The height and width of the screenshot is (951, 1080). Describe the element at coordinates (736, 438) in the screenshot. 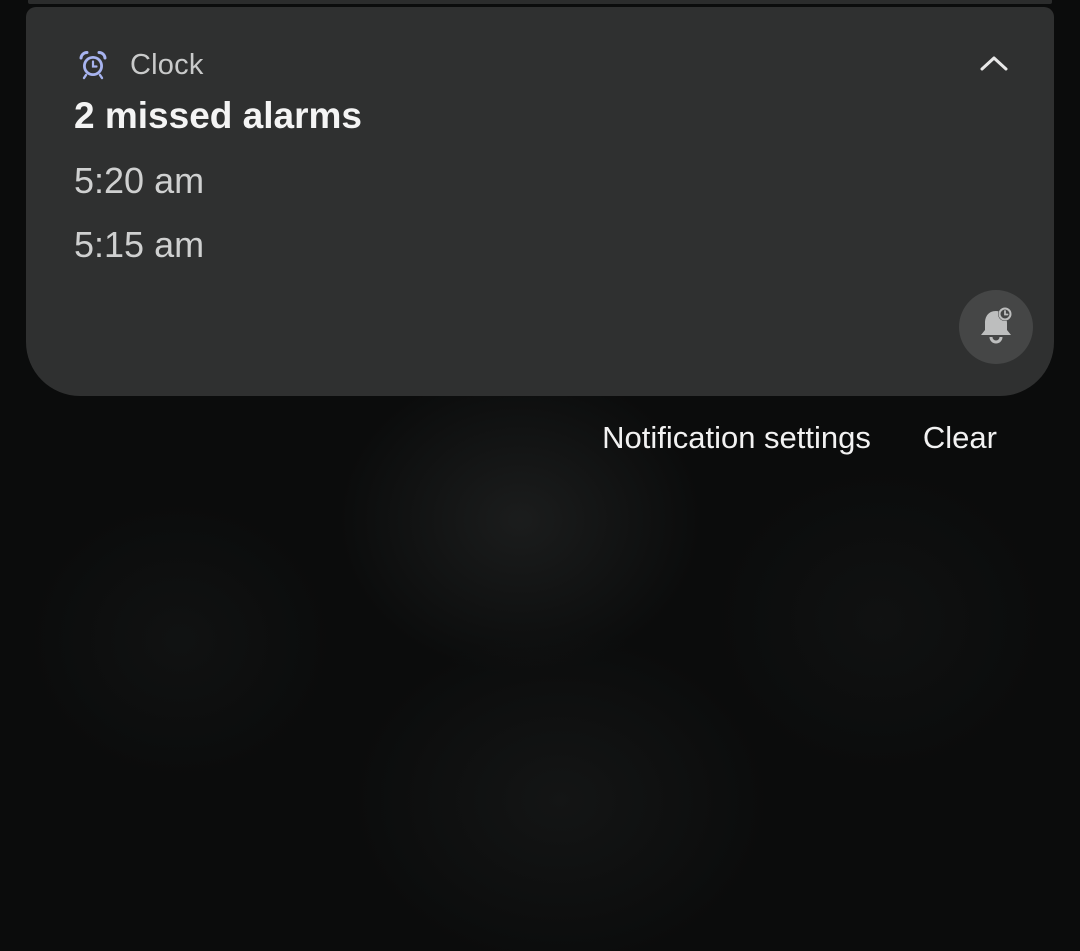

I see `notification-settings-button: Notification settings` at that location.